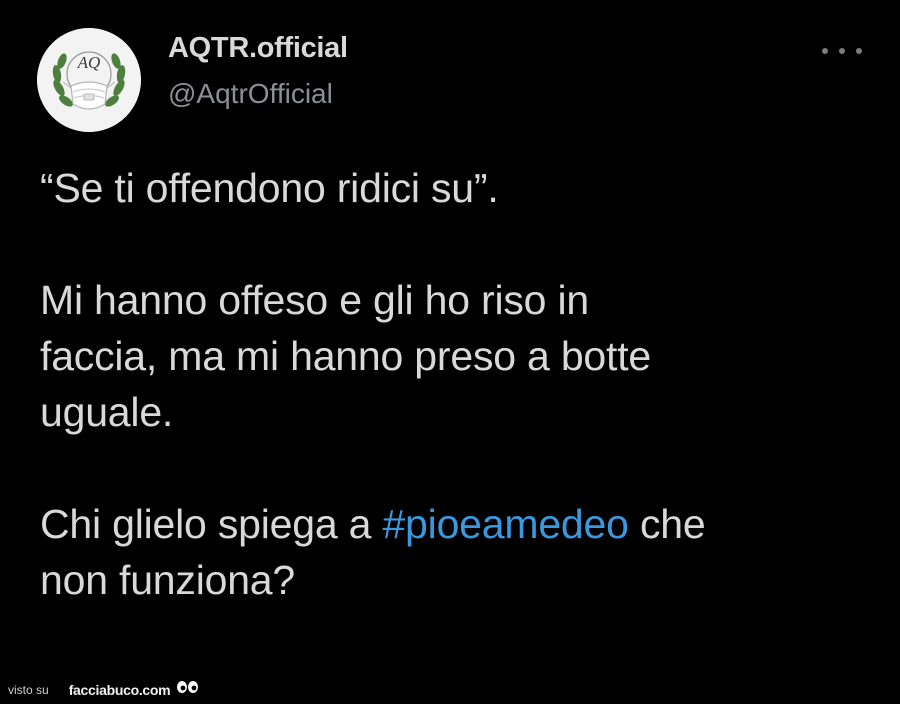  Describe the element at coordinates (168, 580) in the screenshot. I see `tweet-line: non funziona?` at that location.